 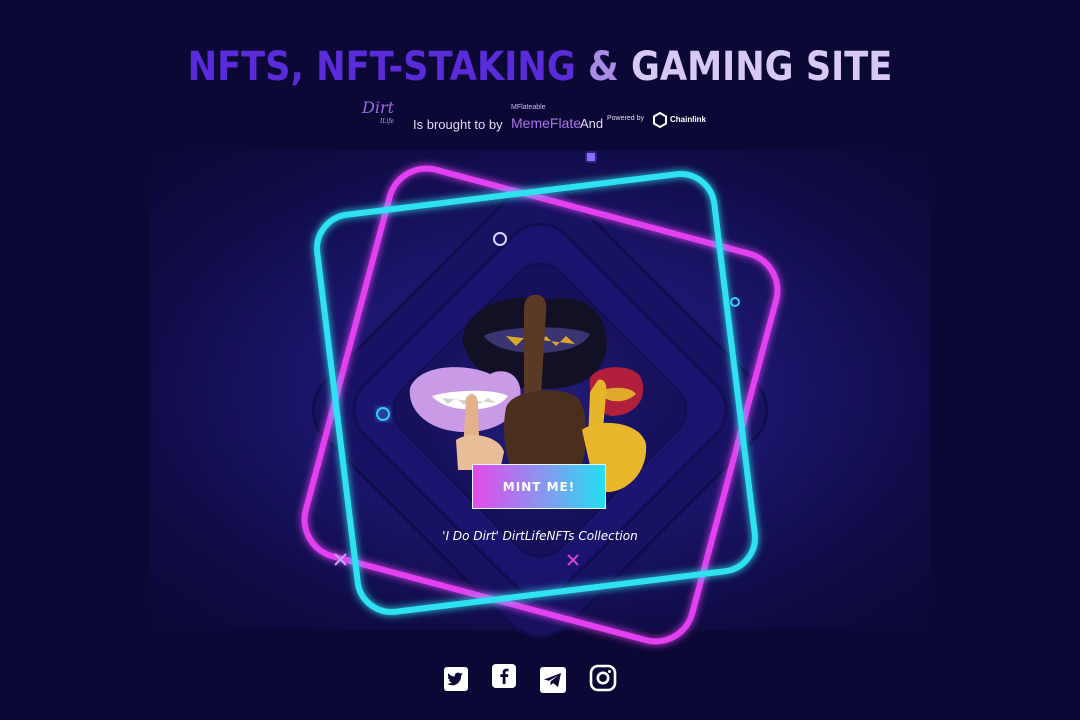 What do you see at coordinates (603, 678) in the screenshot?
I see `instagram-icon` at bounding box center [603, 678].